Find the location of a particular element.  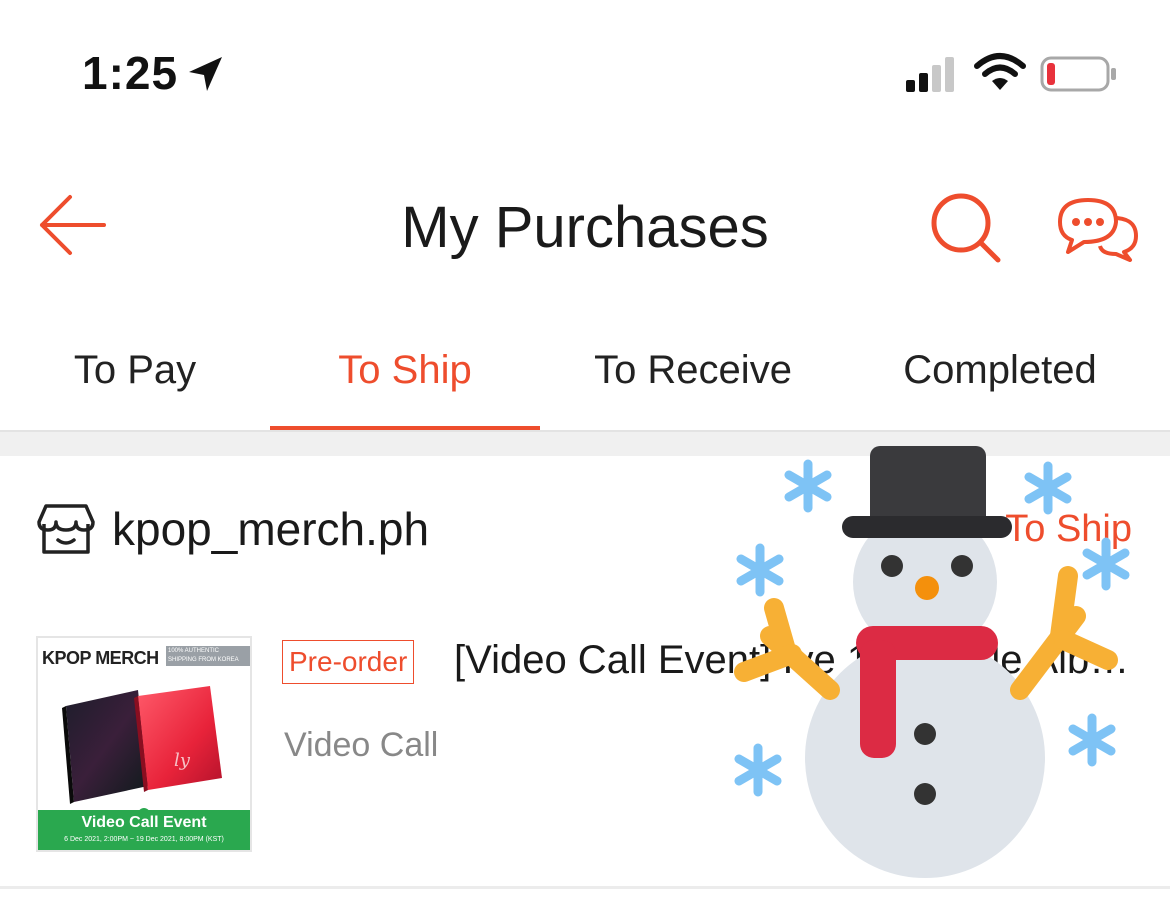

card-bottom-divider is located at coordinates (585, 887).